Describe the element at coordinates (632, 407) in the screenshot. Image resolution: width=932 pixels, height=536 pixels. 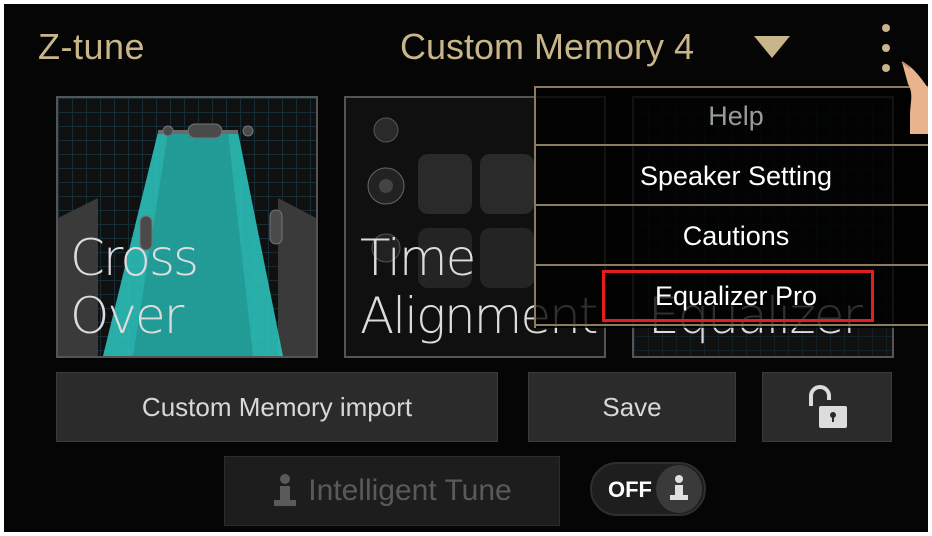
I see `save-button: Save` at that location.